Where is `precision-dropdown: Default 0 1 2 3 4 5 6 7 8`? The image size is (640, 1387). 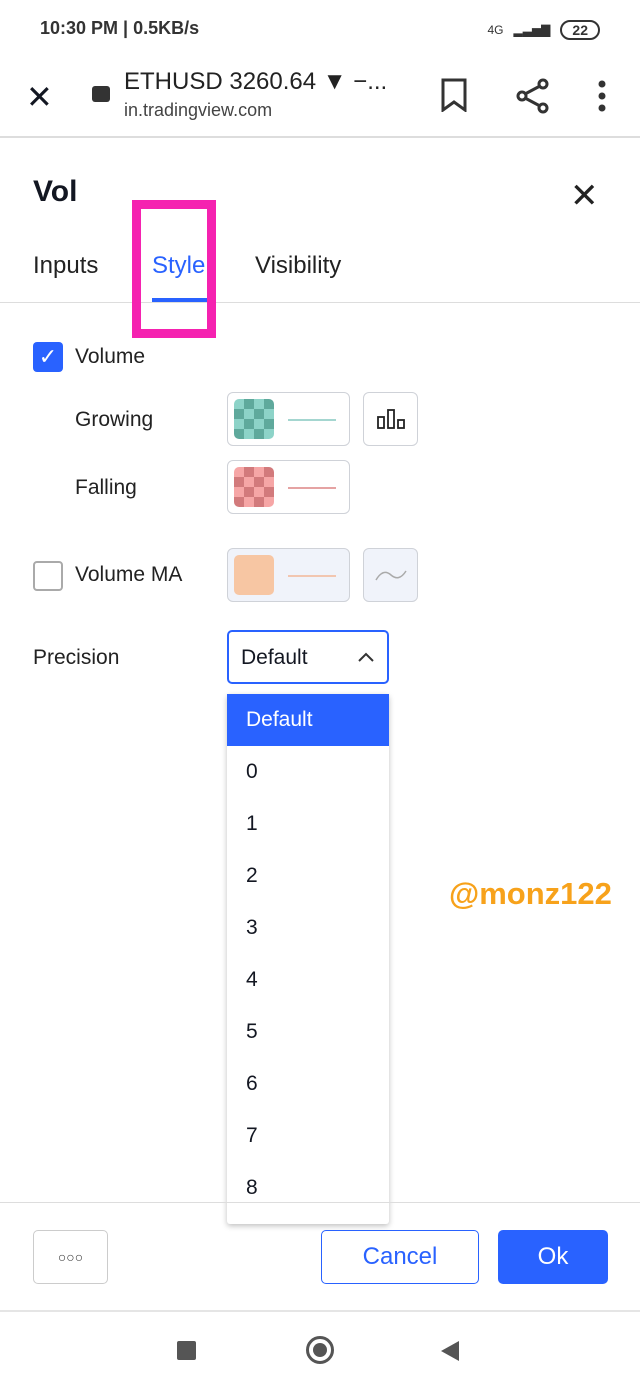 precision-dropdown: Default 0 1 2 3 4 5 6 7 8 is located at coordinates (308, 959).